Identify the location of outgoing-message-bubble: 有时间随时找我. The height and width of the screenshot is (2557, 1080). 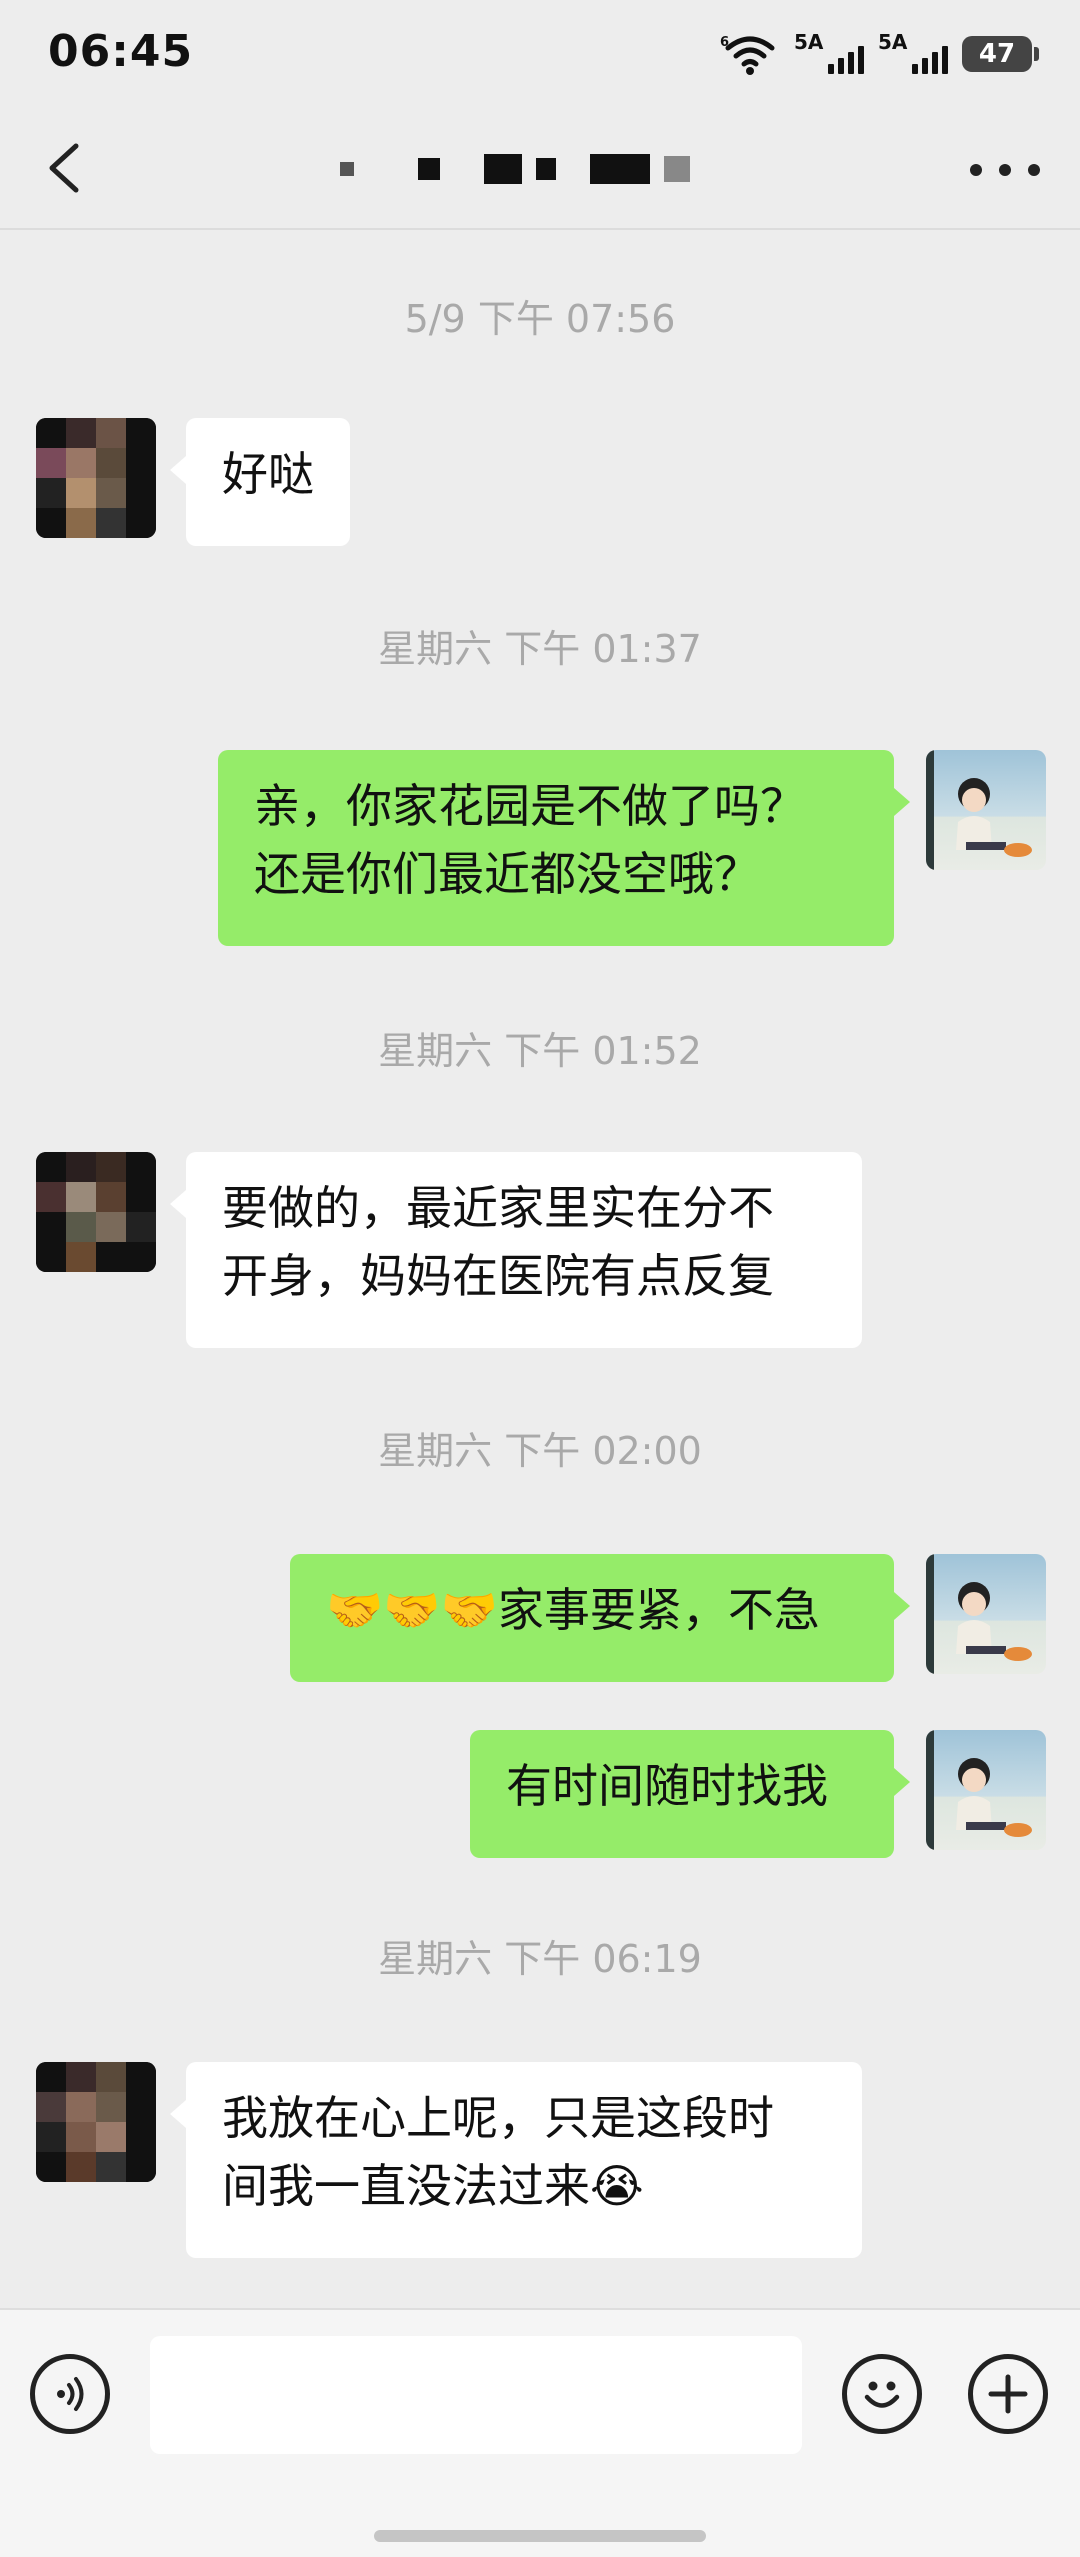
(690, 1794).